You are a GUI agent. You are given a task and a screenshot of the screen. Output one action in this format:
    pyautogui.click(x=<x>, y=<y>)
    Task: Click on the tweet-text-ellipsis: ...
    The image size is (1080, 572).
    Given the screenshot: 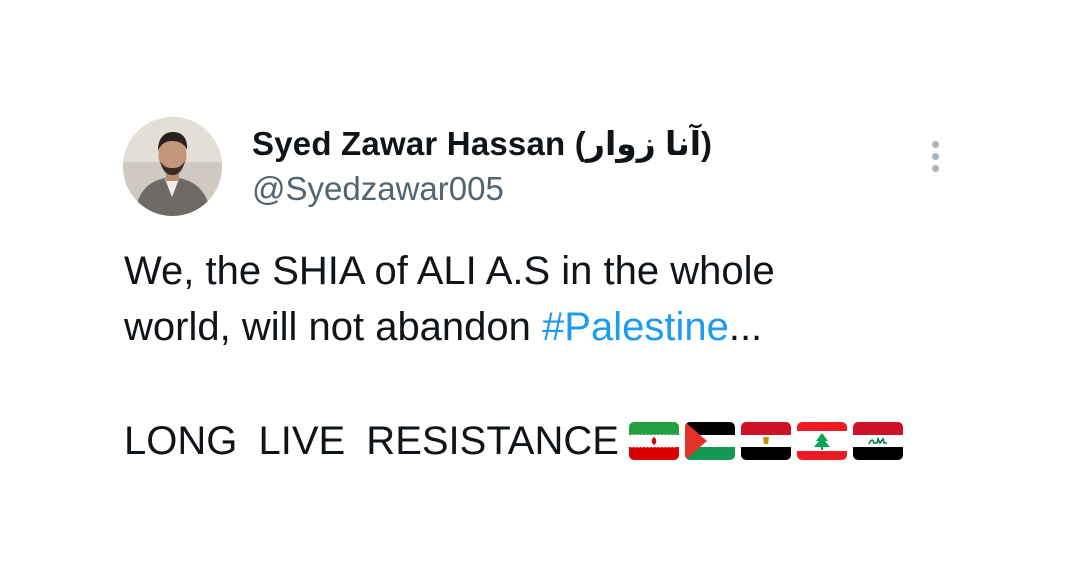 What is the action you would take?
    pyautogui.click(x=745, y=327)
    